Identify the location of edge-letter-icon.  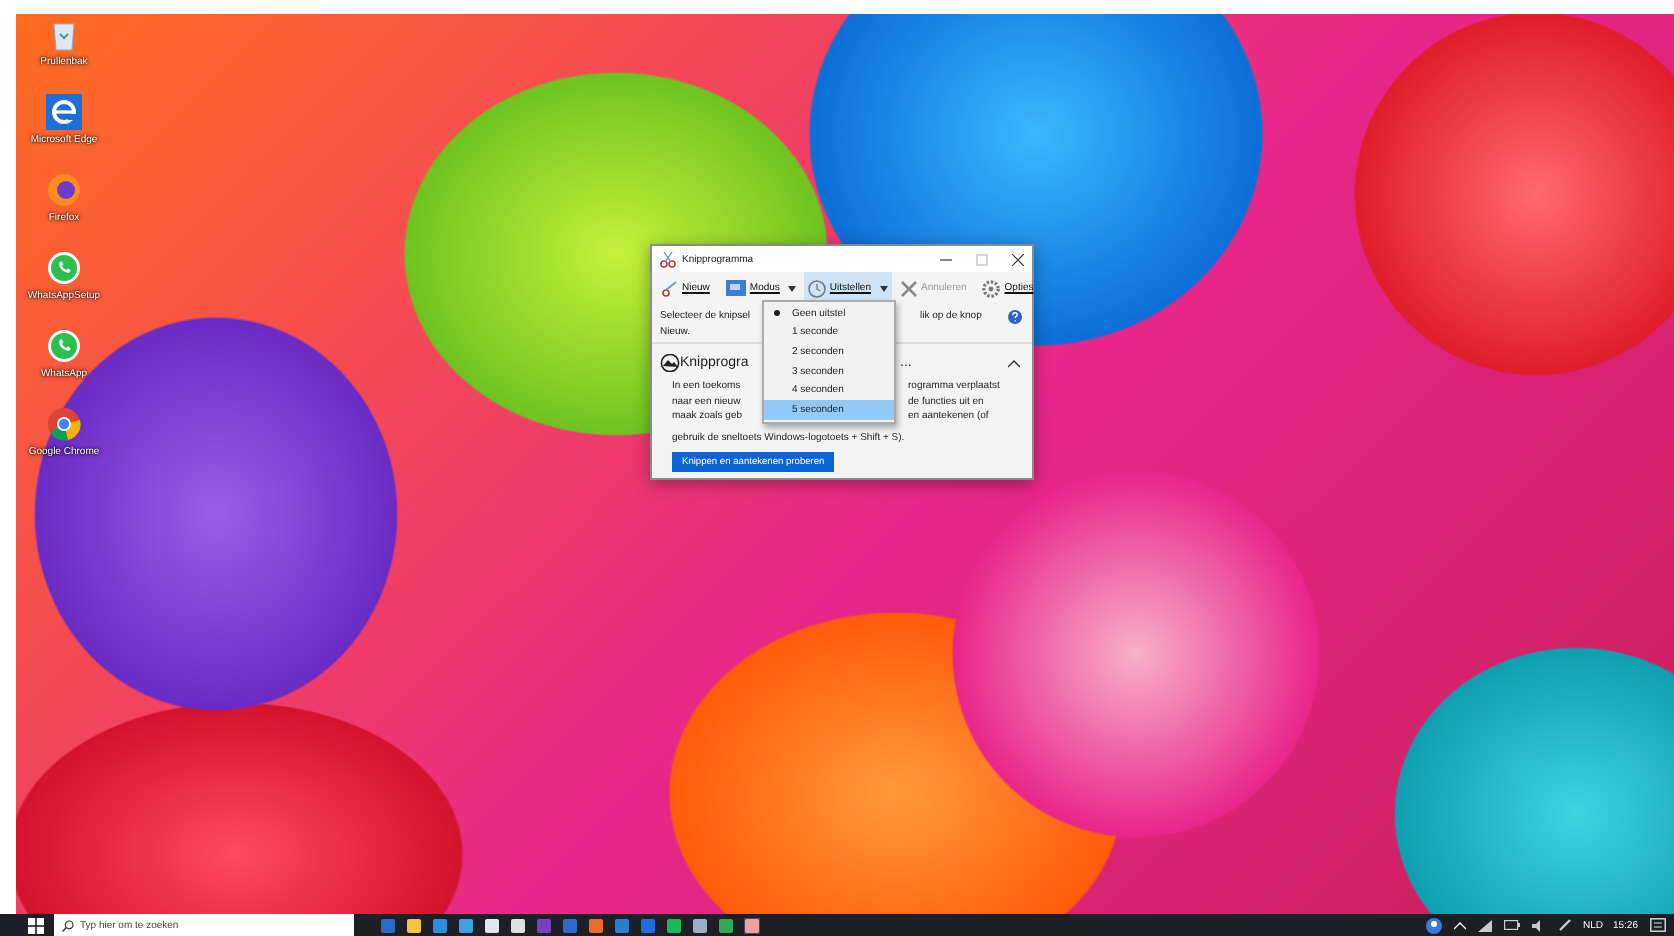
(64, 112).